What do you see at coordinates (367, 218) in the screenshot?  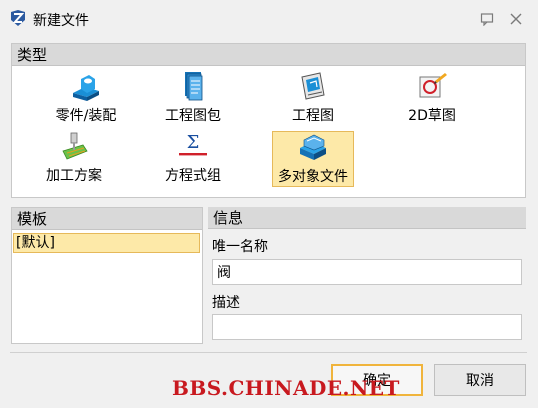 I see `info-header: 信息` at bounding box center [367, 218].